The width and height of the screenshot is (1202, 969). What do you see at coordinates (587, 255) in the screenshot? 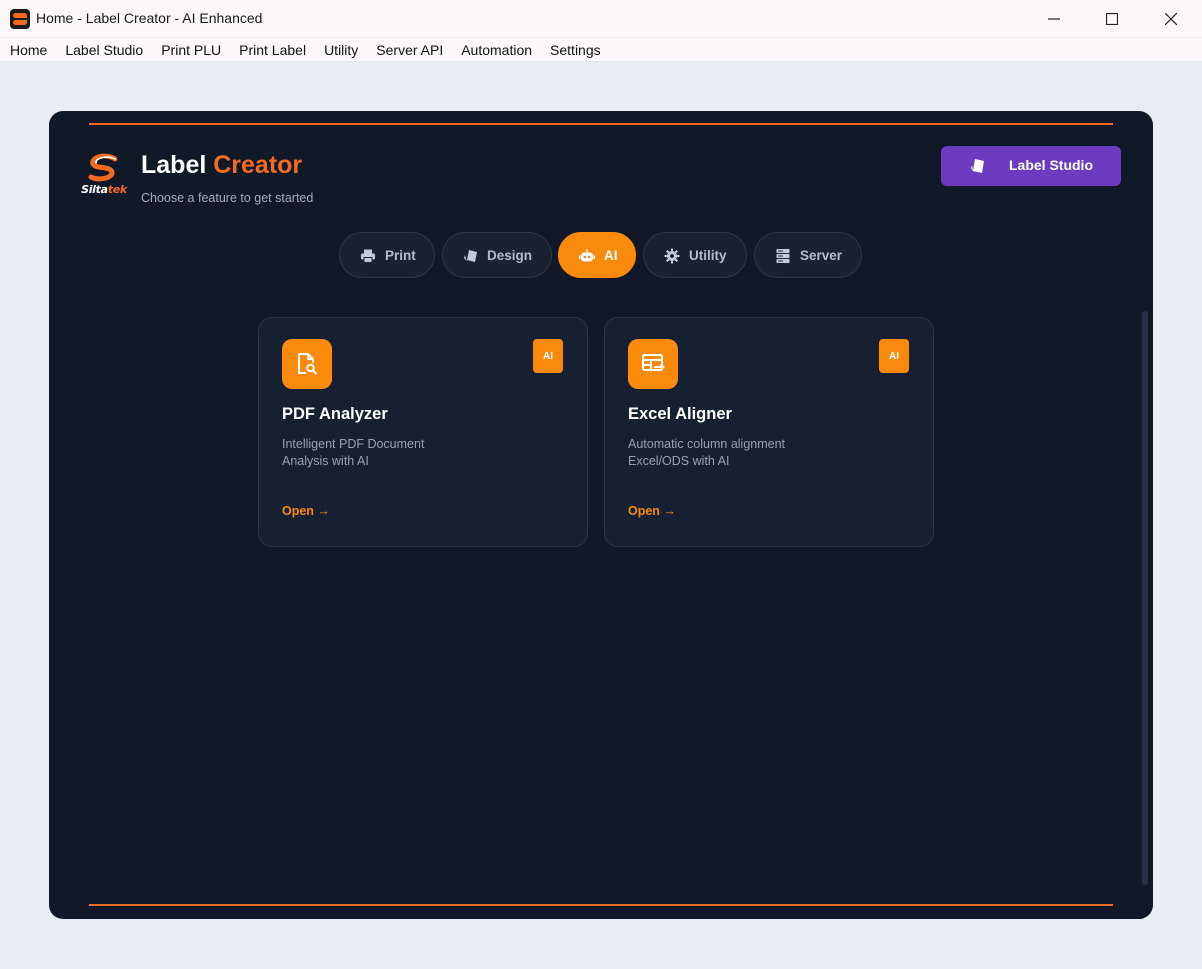
I see `robot-icon` at bounding box center [587, 255].